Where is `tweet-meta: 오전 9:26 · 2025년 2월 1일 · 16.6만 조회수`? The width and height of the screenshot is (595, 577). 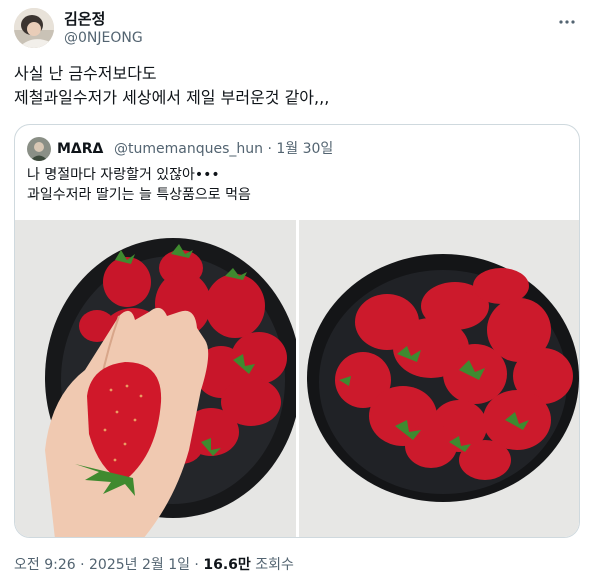 tweet-meta: 오전 9:26 · 2025년 2월 1일 · 16.6만 조회수 is located at coordinates (154, 565).